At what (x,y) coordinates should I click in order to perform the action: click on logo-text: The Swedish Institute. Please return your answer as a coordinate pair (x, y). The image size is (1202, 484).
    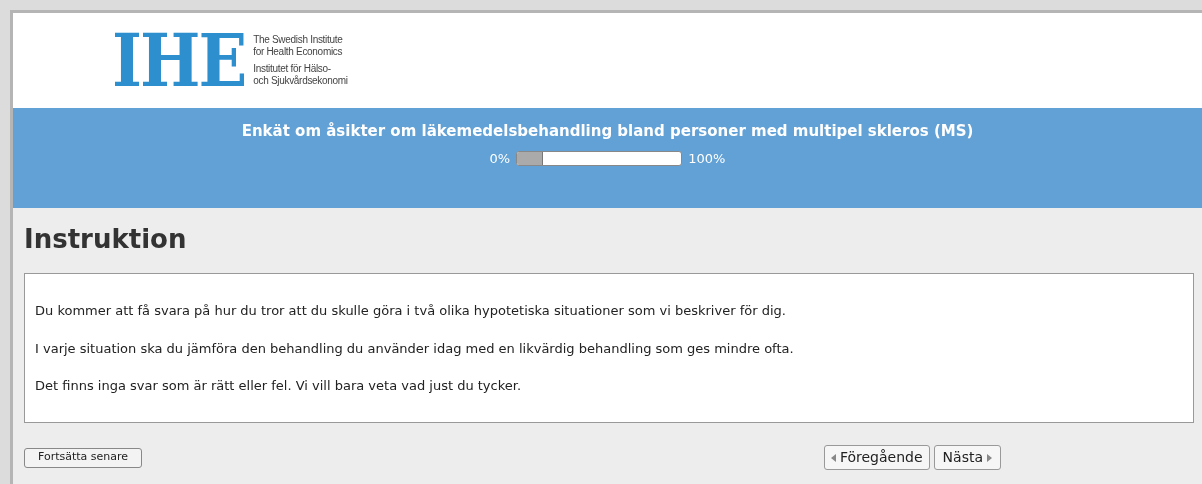
    Looking at the image, I should click on (298, 40).